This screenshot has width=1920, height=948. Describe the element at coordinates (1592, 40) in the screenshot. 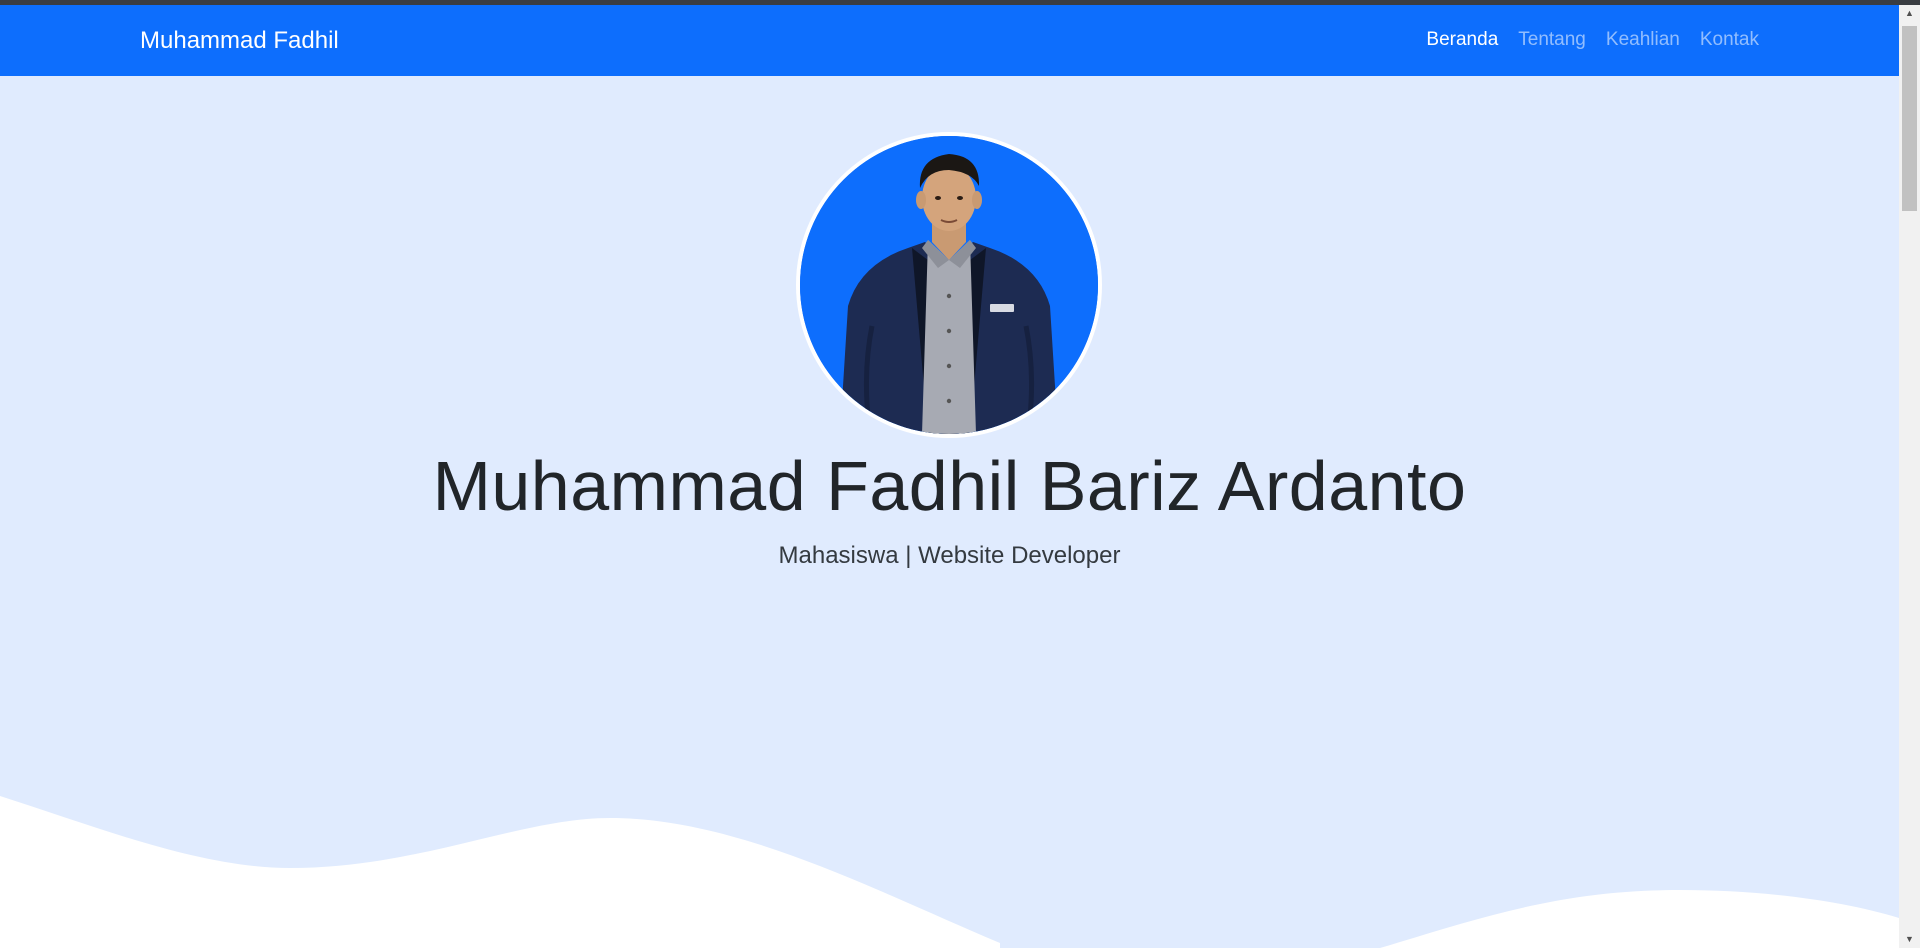

I see `nav-links: Beranda Tentang Keahlian Kontak` at that location.